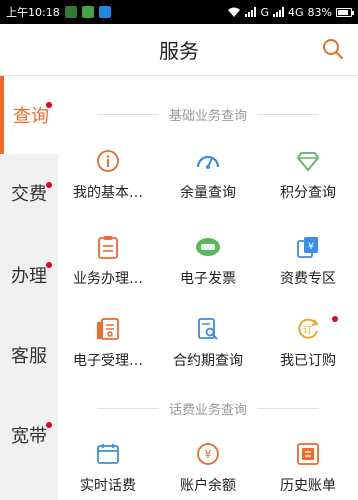 This screenshot has width=358, height=500. What do you see at coordinates (208, 470) in the screenshot?
I see `grid-item-account-balance: ¥ 账户余额` at bounding box center [208, 470].